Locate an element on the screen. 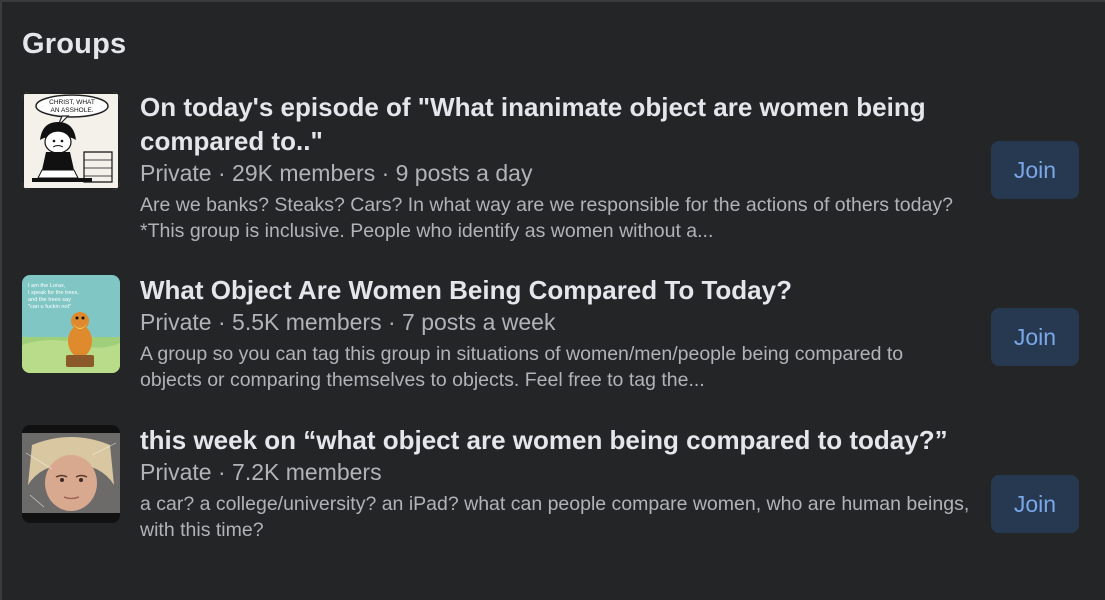  thumb-caption-line3: and the trees say is located at coordinates (49, 300).